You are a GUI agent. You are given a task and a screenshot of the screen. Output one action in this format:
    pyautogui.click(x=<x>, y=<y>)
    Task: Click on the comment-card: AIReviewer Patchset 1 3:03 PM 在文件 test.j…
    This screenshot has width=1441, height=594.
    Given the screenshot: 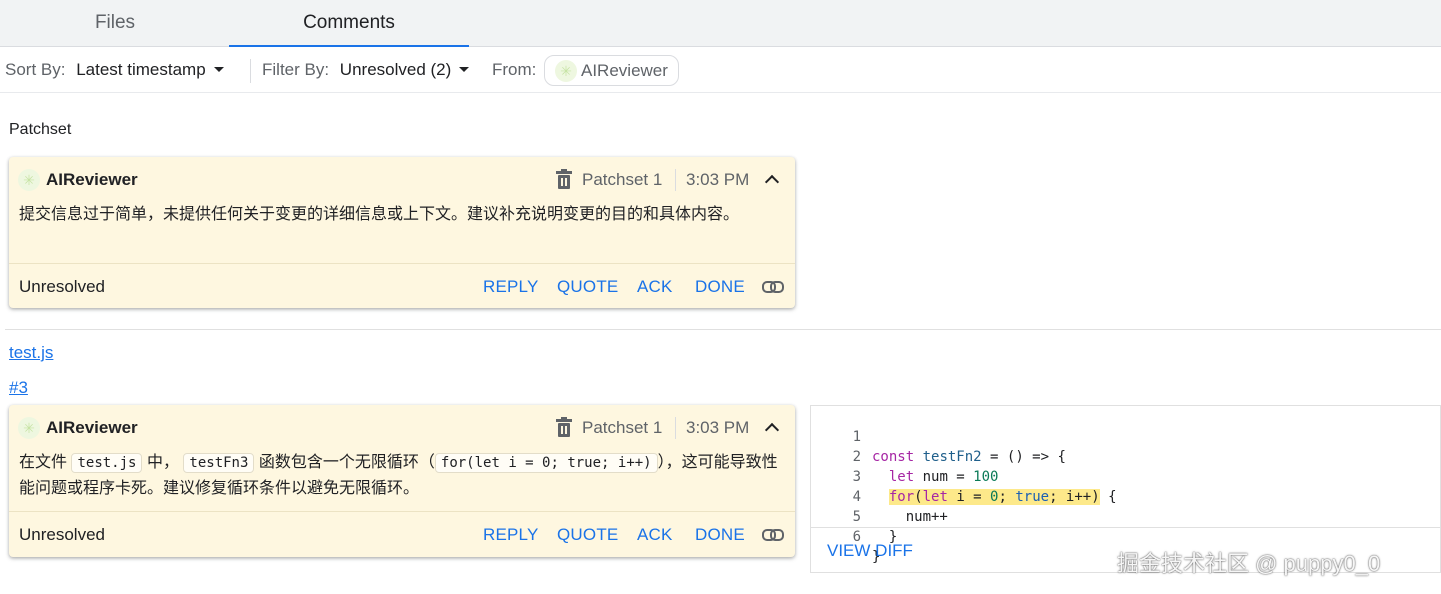 What is the action you would take?
    pyautogui.click(x=402, y=481)
    